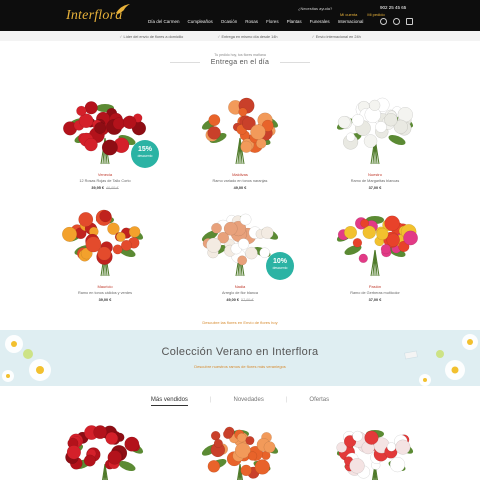  I want to click on product-tabs: Más vendidos | Novedades | Ofertas, so click(240, 401).